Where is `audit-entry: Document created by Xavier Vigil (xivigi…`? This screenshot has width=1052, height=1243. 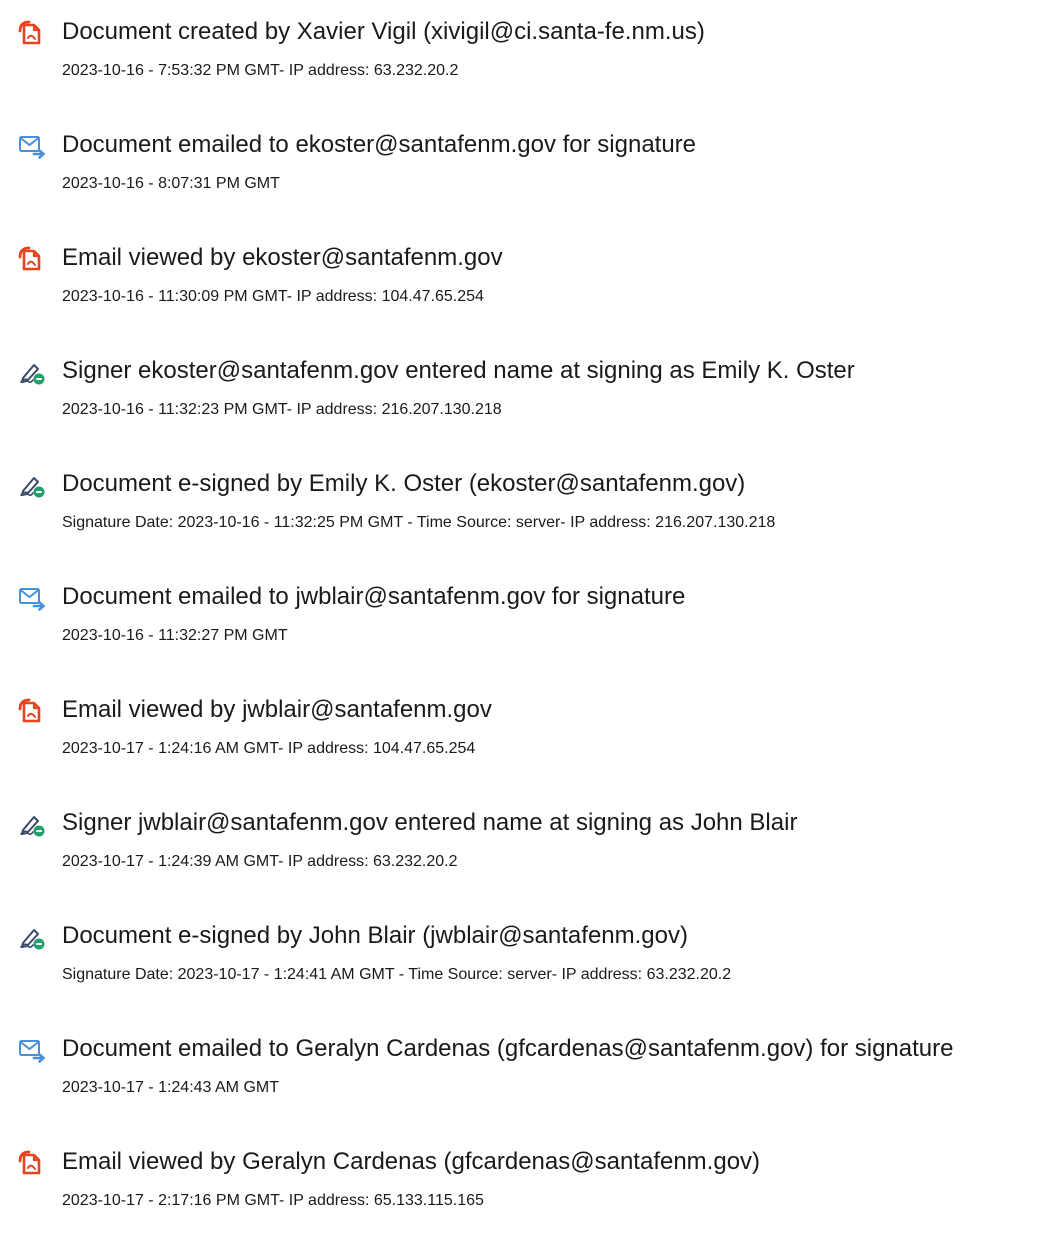 audit-entry: Document created by Xavier Vigil (xivigi… is located at coordinates (526, 56).